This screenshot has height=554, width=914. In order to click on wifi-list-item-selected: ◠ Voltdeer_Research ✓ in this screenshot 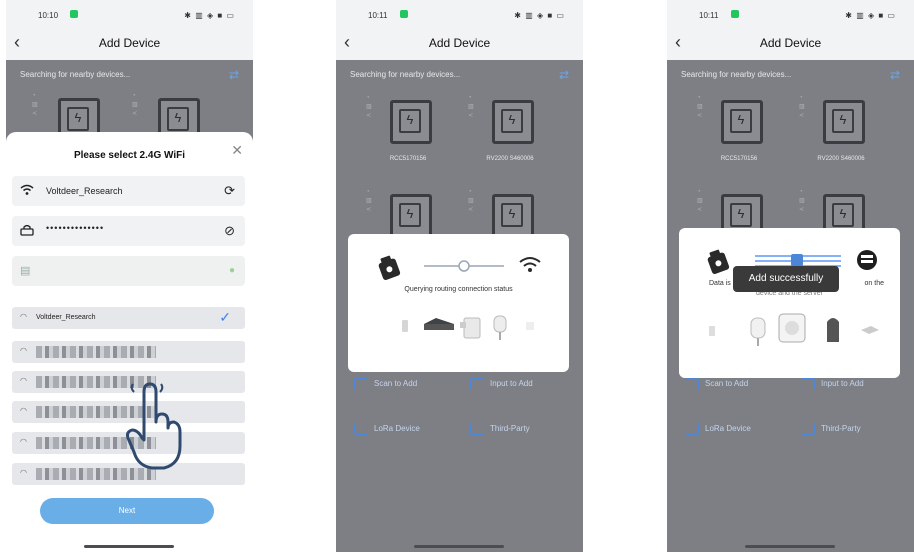, I will do `click(128, 318)`.